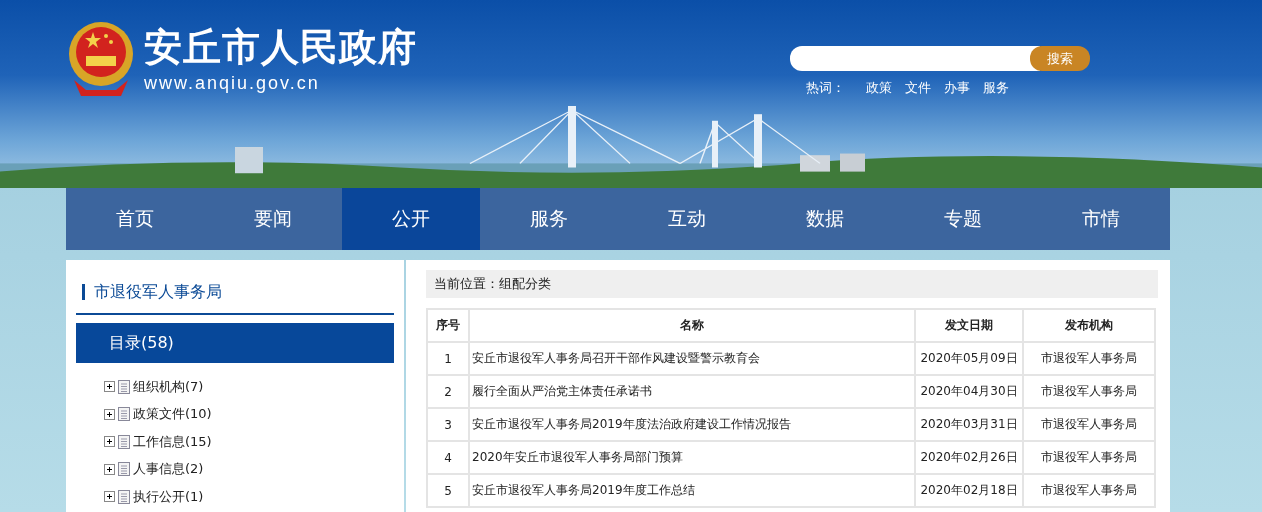  What do you see at coordinates (168, 386) in the screenshot?
I see `tree-item: 组织机构(7)` at bounding box center [168, 386].